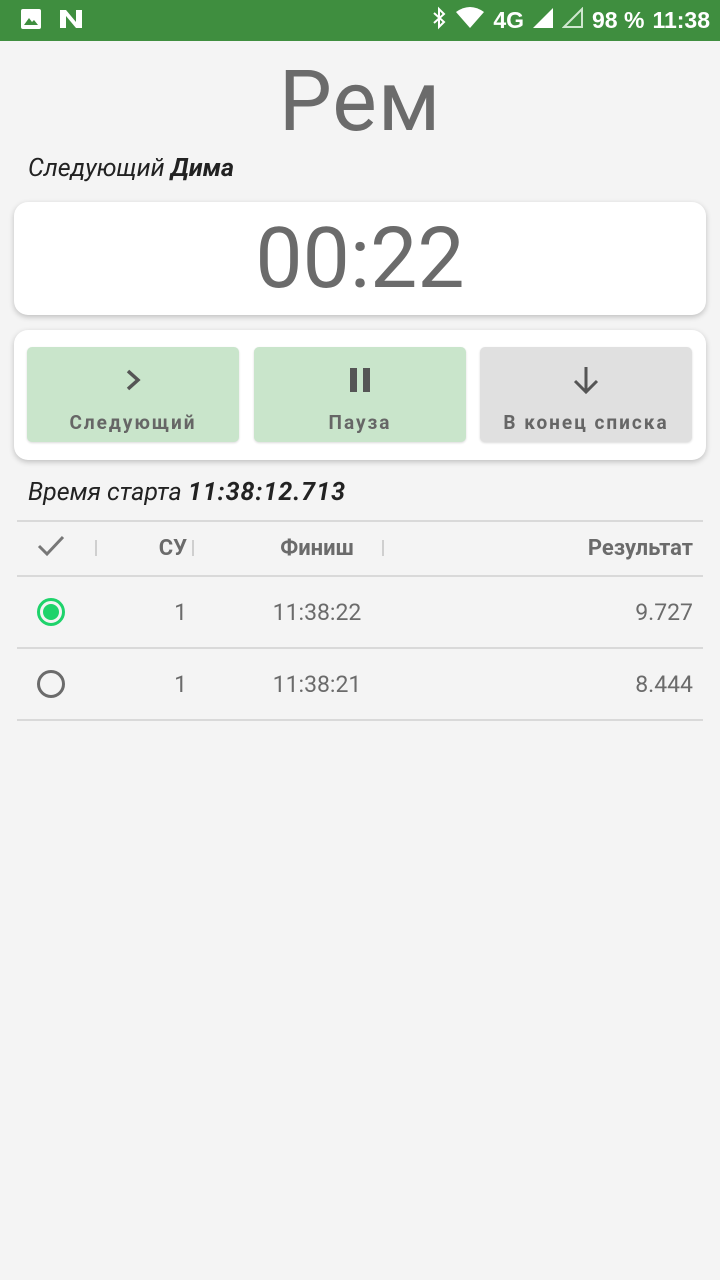 This screenshot has width=720, height=1280. Describe the element at coordinates (508, 20) in the screenshot. I see `network-type: 4G` at that location.